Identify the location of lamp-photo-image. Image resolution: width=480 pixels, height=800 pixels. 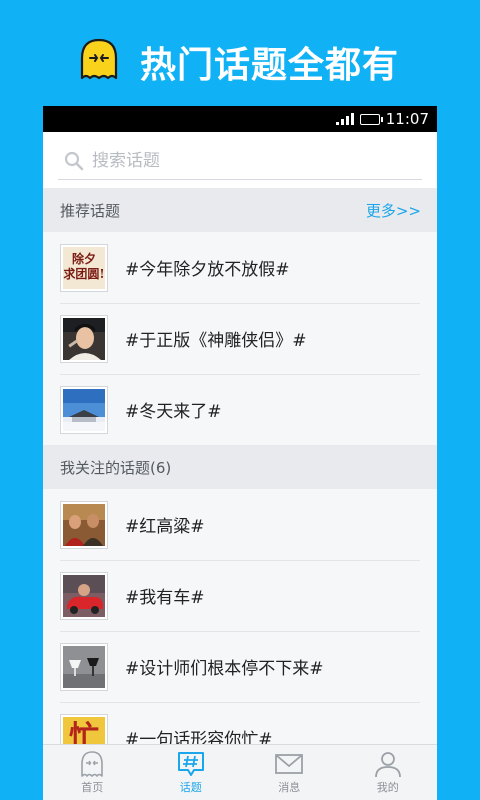
(84, 666).